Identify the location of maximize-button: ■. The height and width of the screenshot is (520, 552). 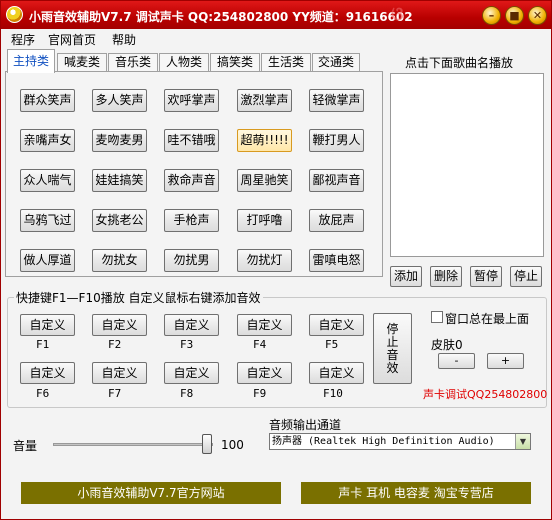
(514, 15).